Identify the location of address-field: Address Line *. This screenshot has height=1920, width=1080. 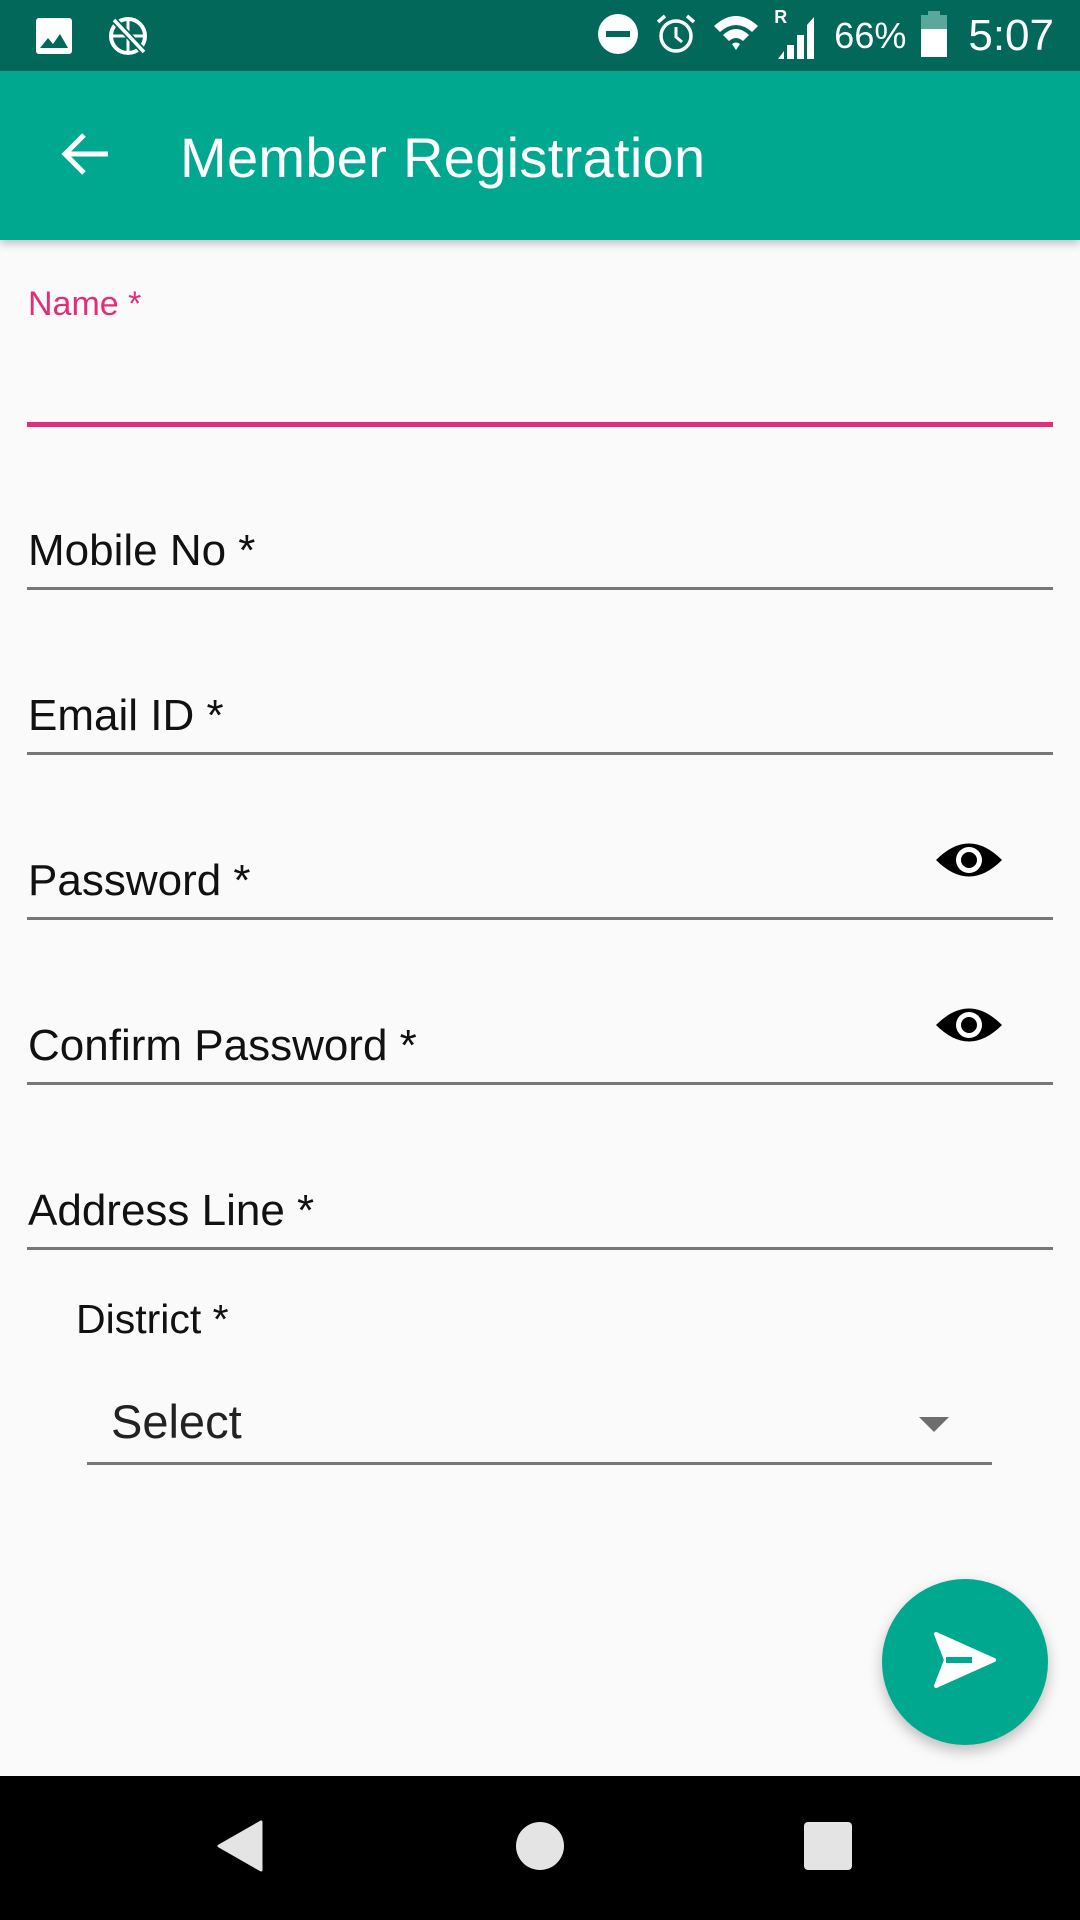
(542, 1207).